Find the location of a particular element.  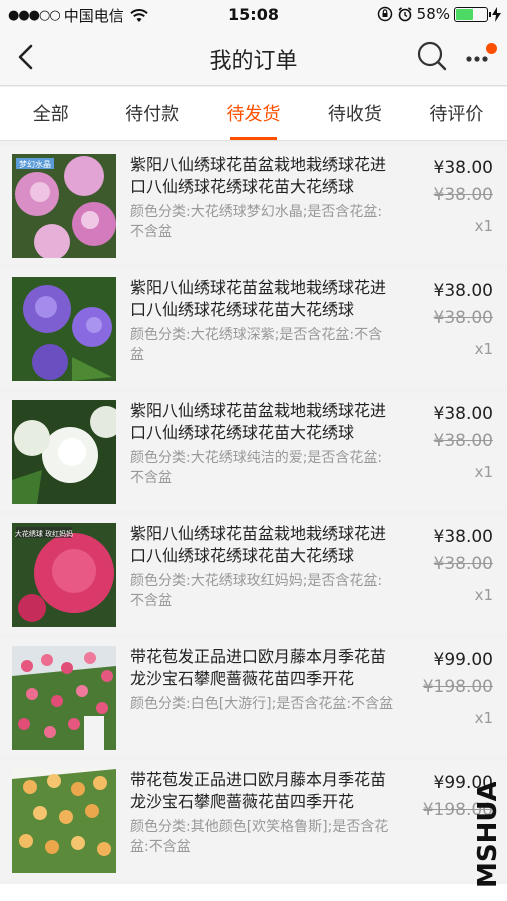

tab-pending-payment: 待付款 is located at coordinates (151, 113).